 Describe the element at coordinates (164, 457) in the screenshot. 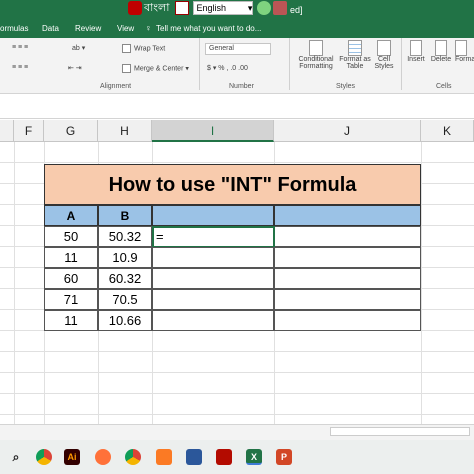

I see `xampp-icon` at that location.